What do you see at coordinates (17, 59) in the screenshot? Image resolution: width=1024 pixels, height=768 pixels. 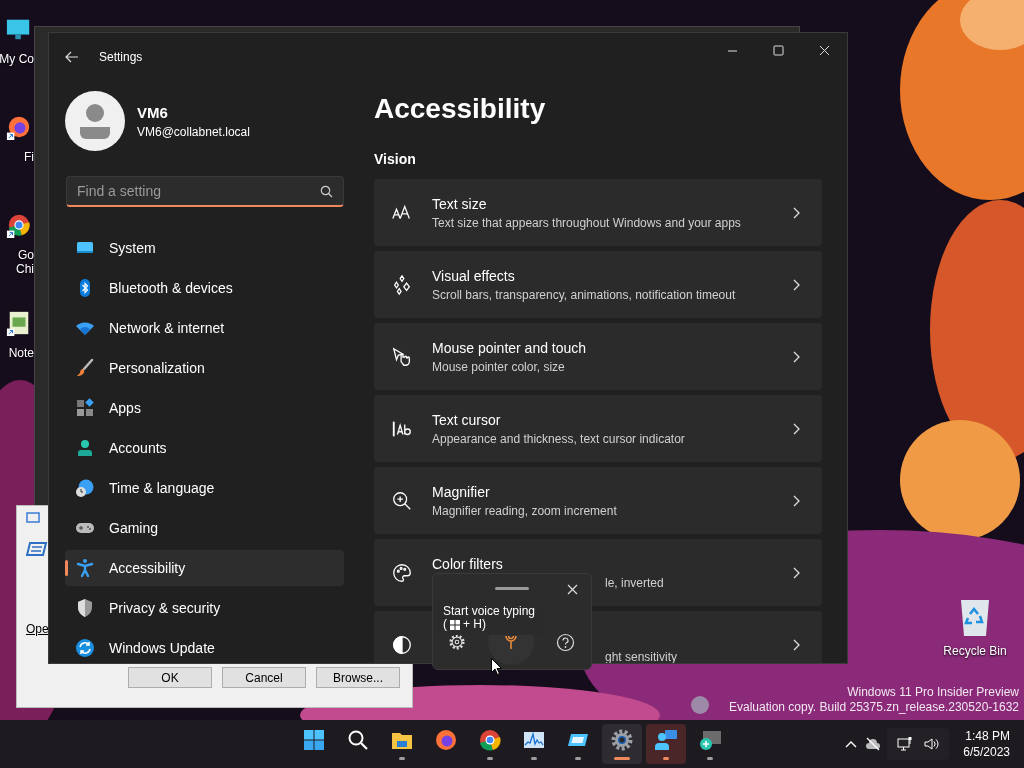 I see `icon-label: My Co` at bounding box center [17, 59].